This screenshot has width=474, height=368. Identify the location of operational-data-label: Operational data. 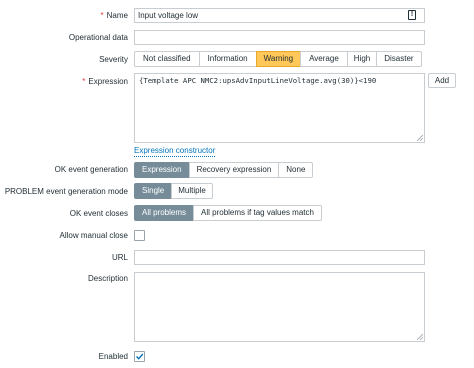
(98, 37).